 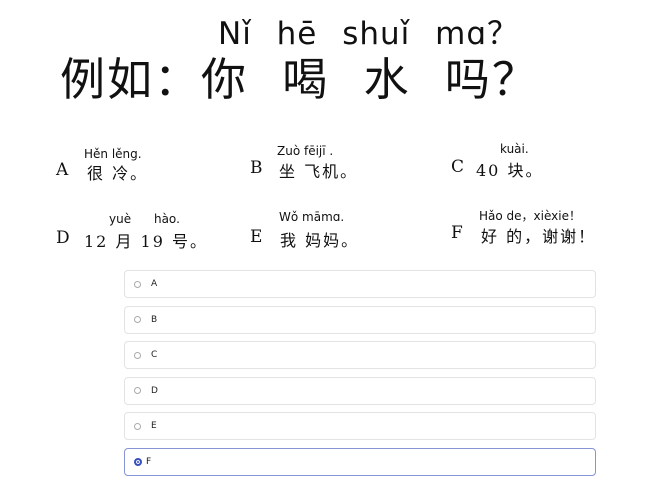 What do you see at coordinates (360, 355) in the screenshot?
I see `answer-choice-c: C` at bounding box center [360, 355].